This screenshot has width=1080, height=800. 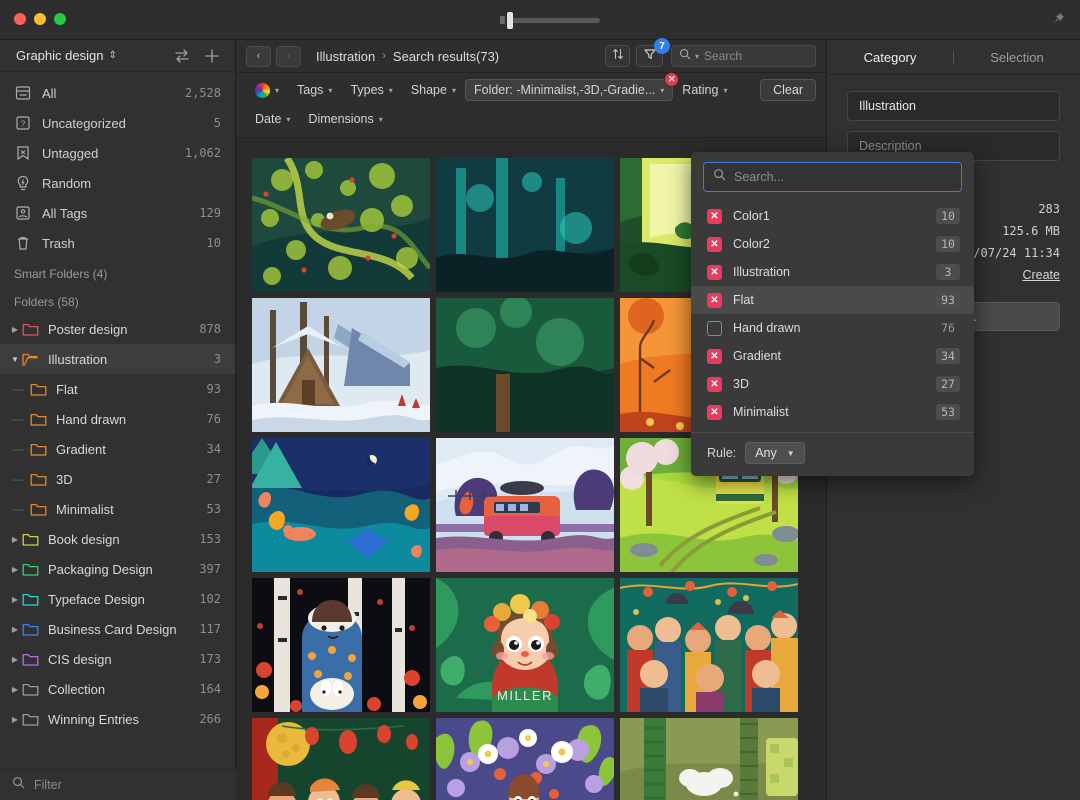 What do you see at coordinates (525, 645) in the screenshot?
I see `thumbnail-item: MILLER` at bounding box center [525, 645].